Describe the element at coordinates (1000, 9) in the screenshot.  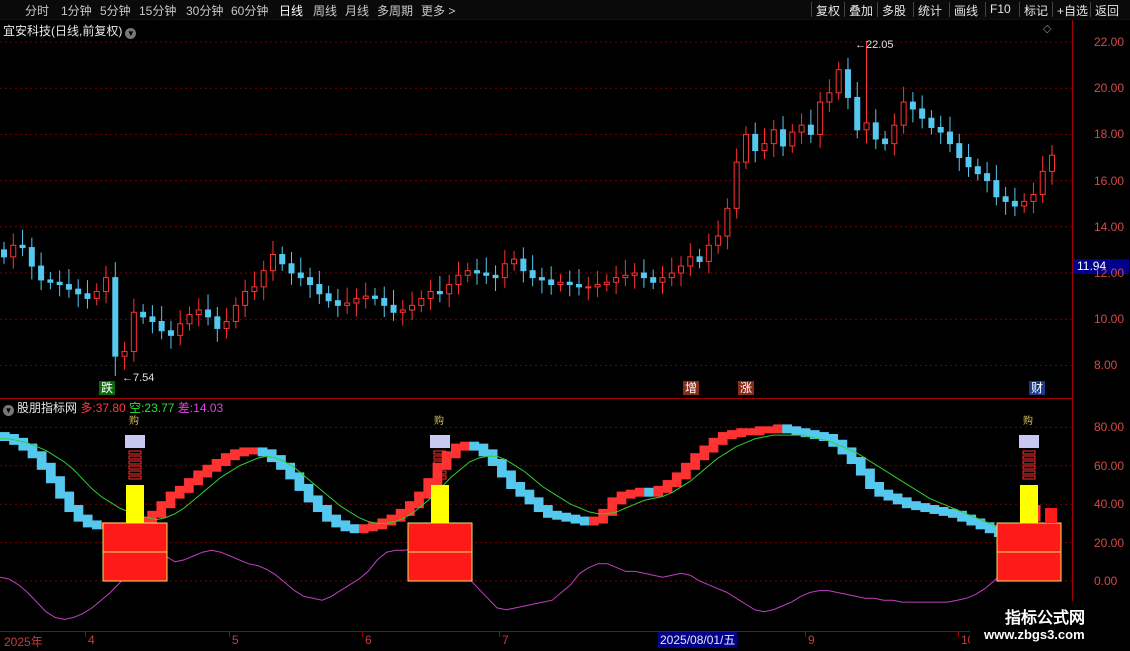
I see `toolbar-button: F10` at that location.